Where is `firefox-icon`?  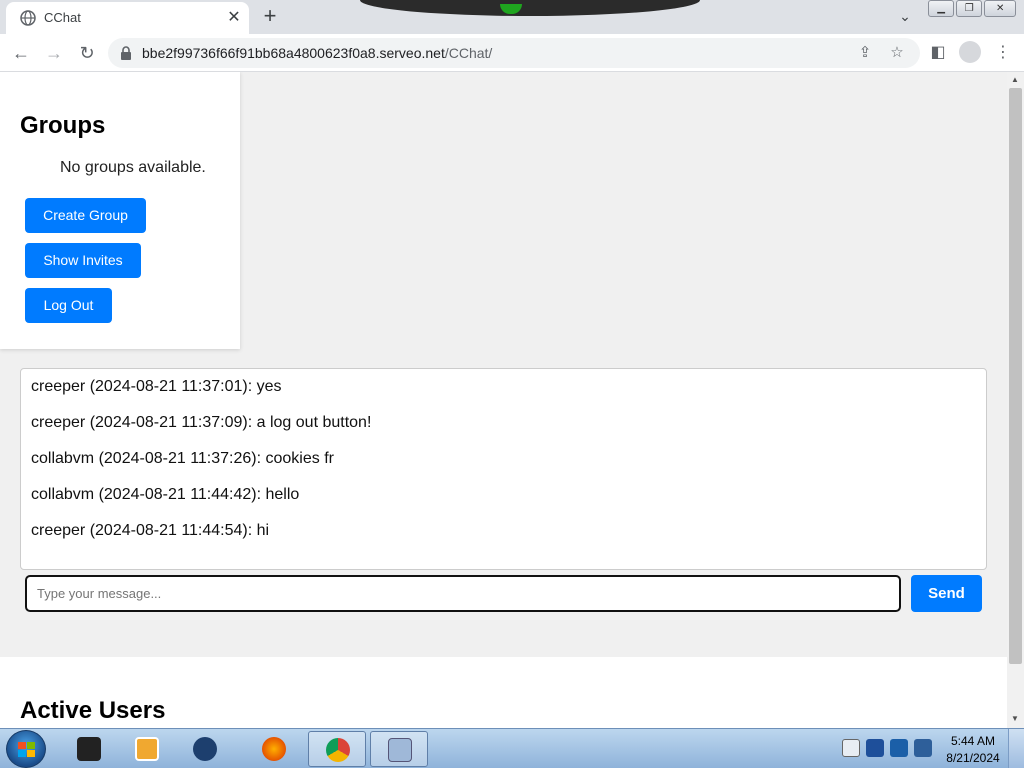 firefox-icon is located at coordinates (274, 749).